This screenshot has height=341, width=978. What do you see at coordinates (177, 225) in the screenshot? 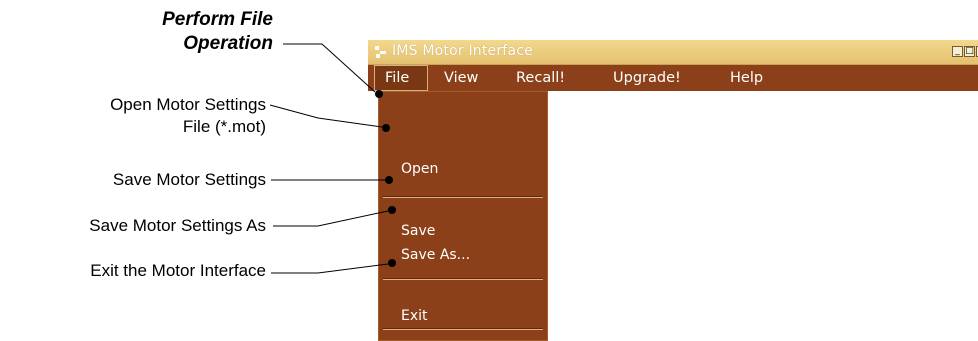
I see `callout-save-settings-as: Save Motor Settings As` at bounding box center [177, 225].